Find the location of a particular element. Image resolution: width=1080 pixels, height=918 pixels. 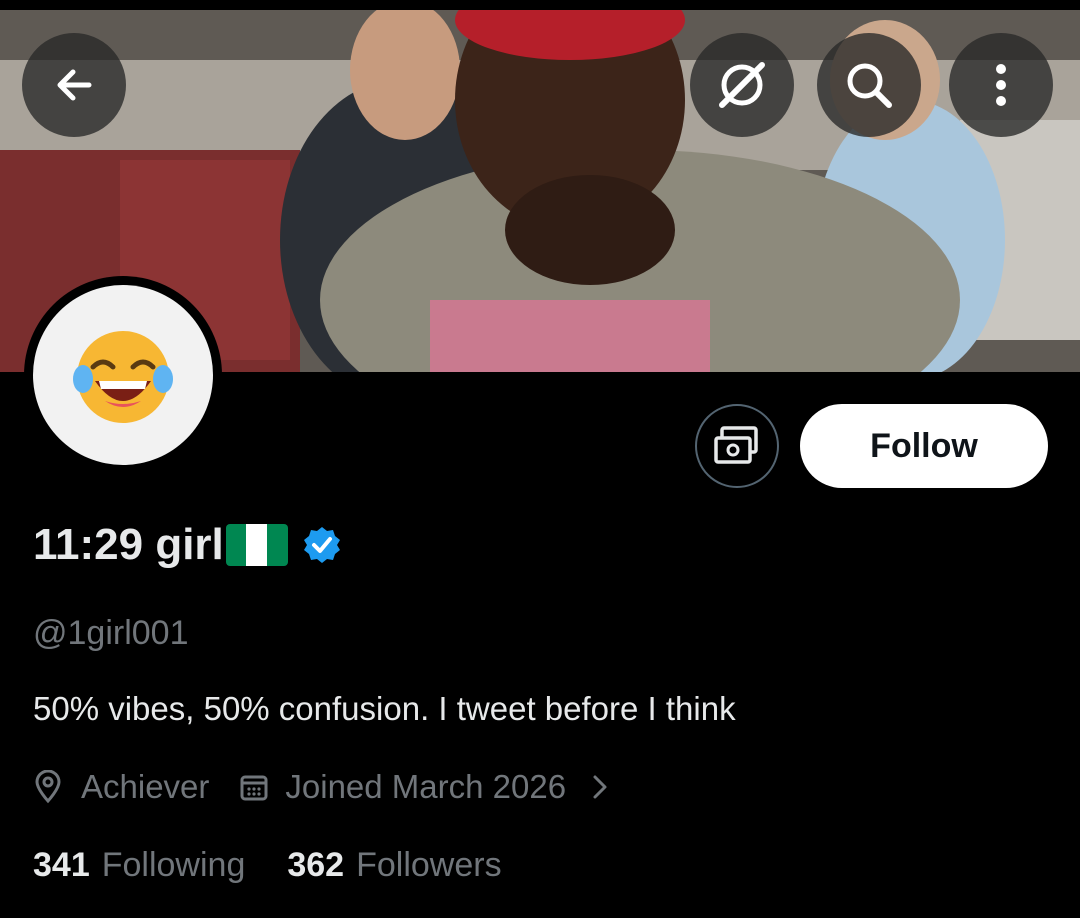

grok-slash-icon is located at coordinates (742, 85).